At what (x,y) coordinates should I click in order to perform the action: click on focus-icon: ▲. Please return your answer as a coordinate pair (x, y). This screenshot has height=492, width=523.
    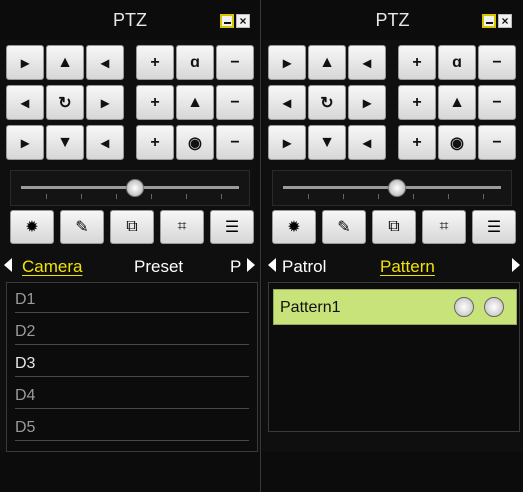
    Looking at the image, I should click on (457, 102).